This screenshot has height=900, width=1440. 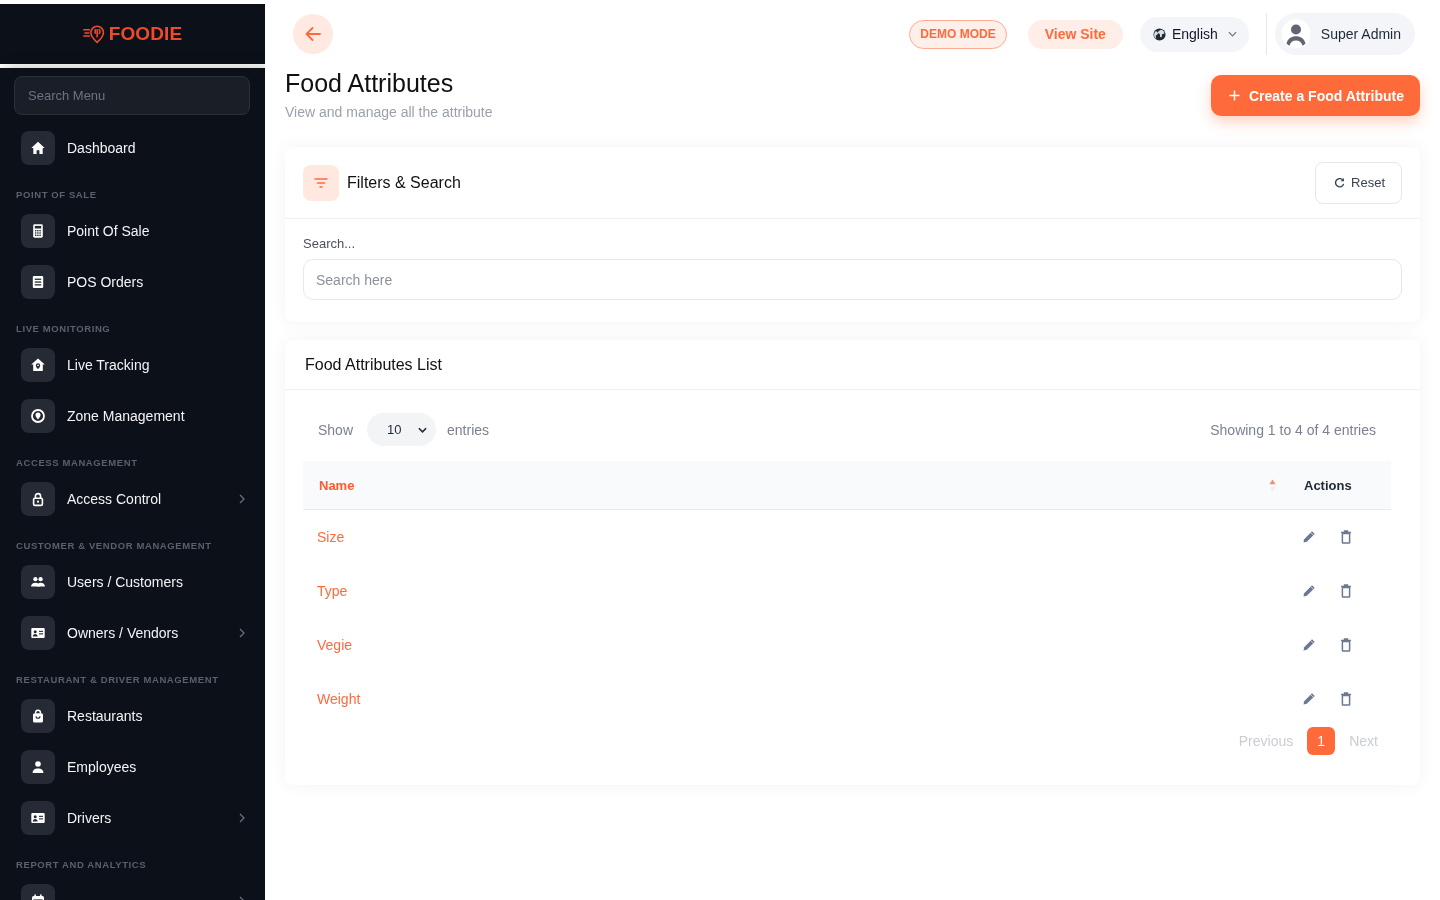 What do you see at coordinates (114, 546) in the screenshot?
I see `section-heading: CUSTOMER & VENDOR MANAGEMENT` at bounding box center [114, 546].